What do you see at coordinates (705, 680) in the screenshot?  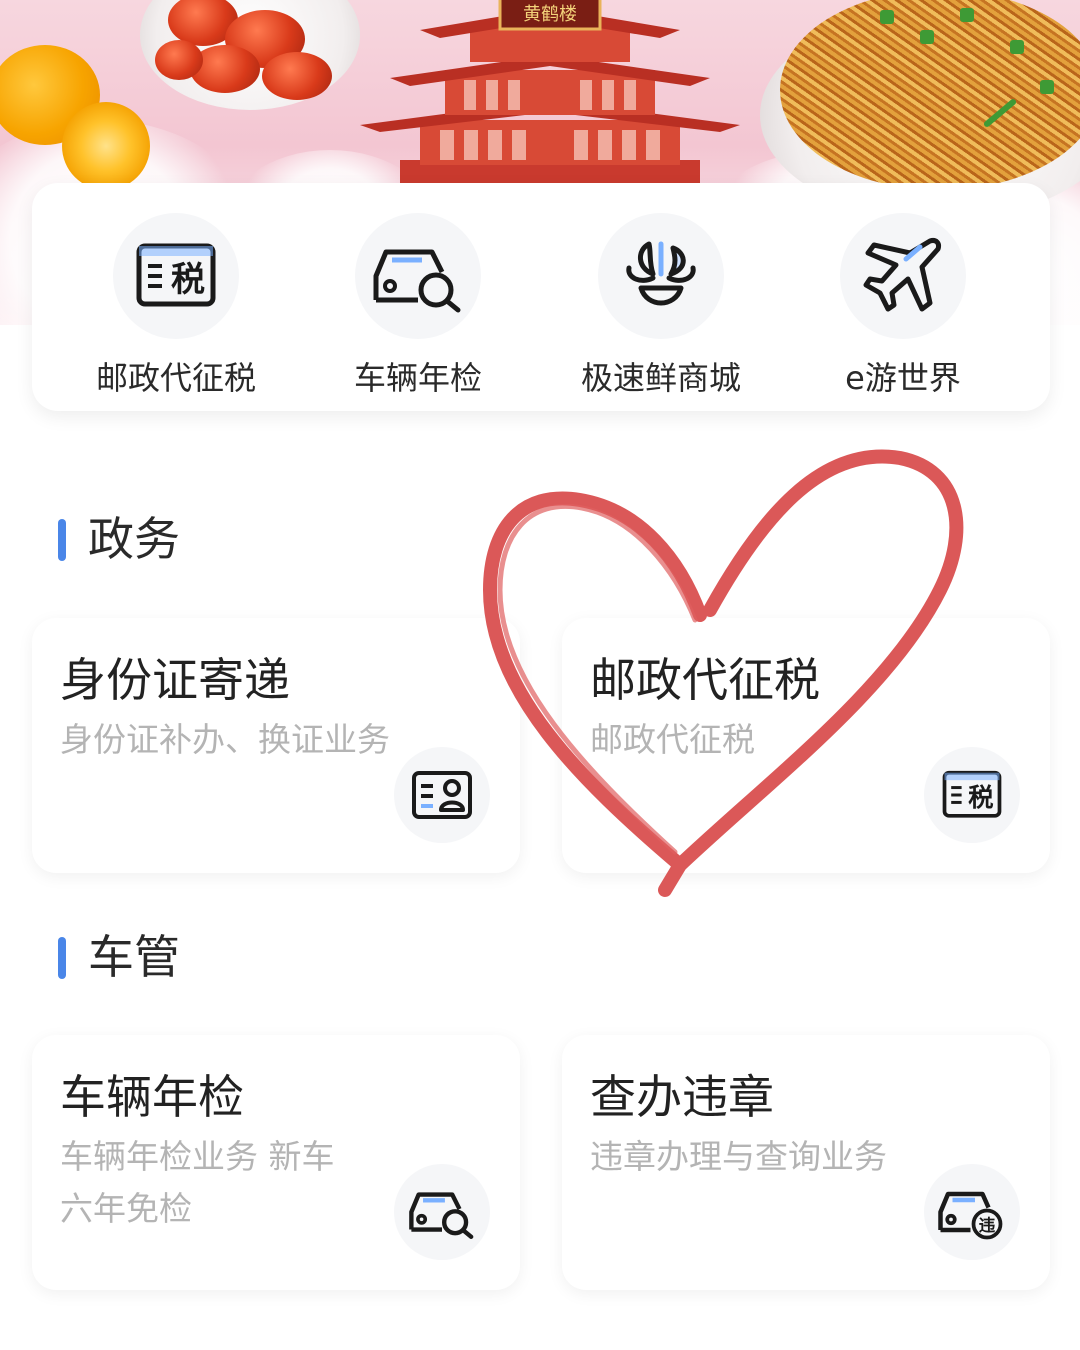 I see `service-card-title: 邮政代征税` at bounding box center [705, 680].